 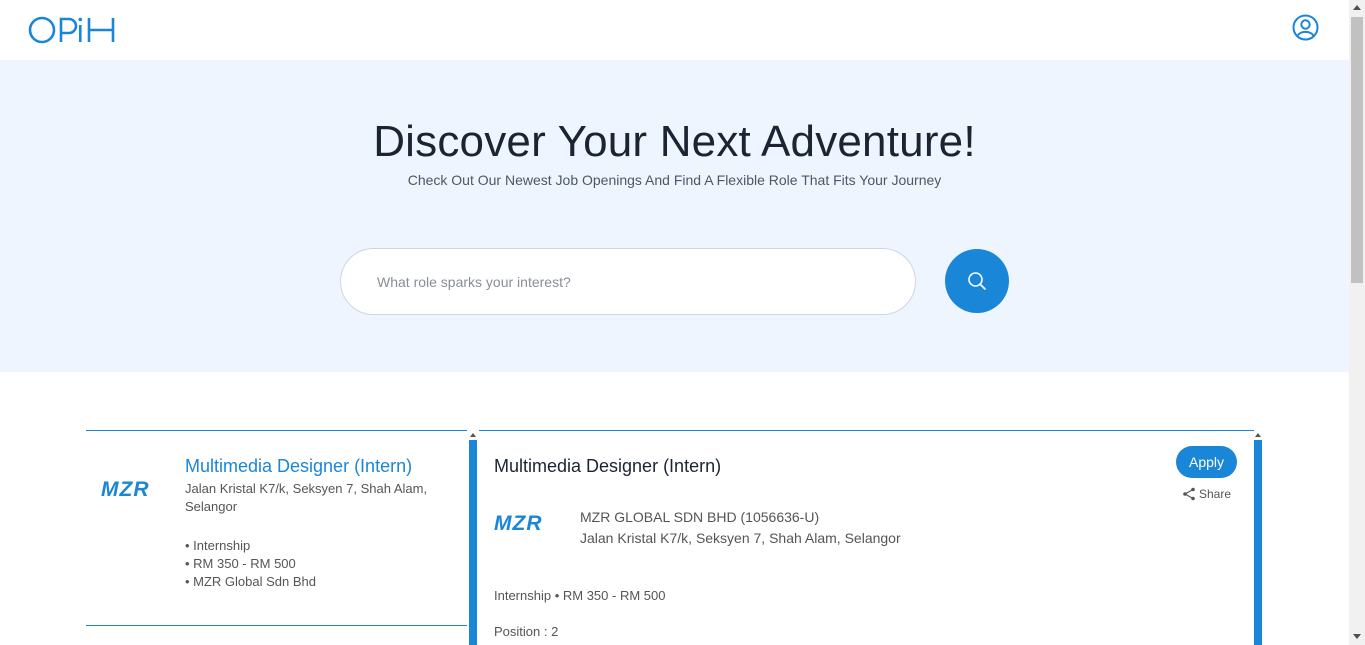 I want to click on hero-title: Discover Your Next Adventure!, so click(x=674, y=141).